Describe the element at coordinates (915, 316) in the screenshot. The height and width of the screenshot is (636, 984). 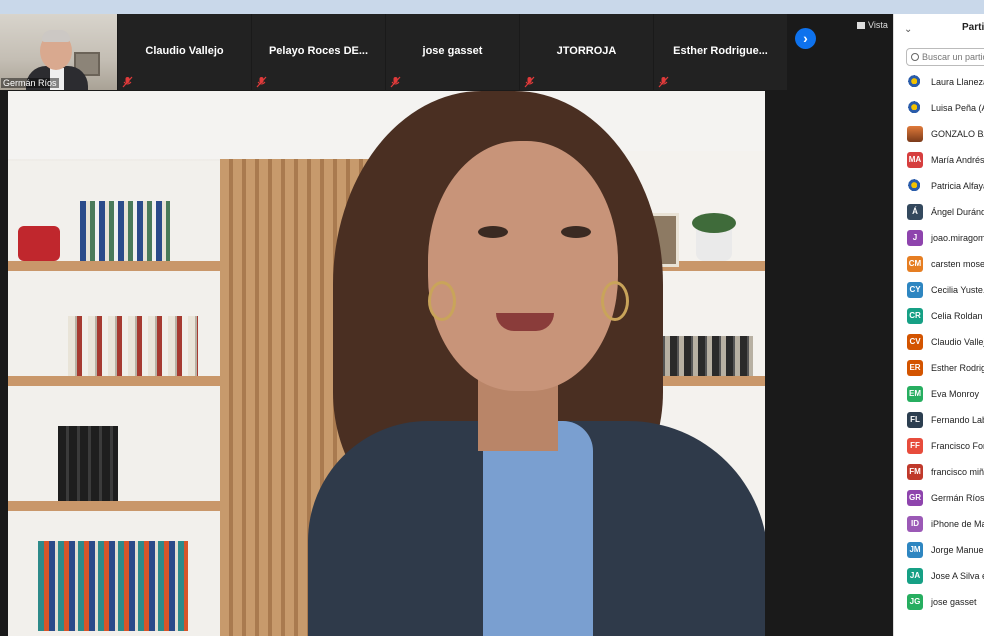
I see `avatar: CR` at that location.